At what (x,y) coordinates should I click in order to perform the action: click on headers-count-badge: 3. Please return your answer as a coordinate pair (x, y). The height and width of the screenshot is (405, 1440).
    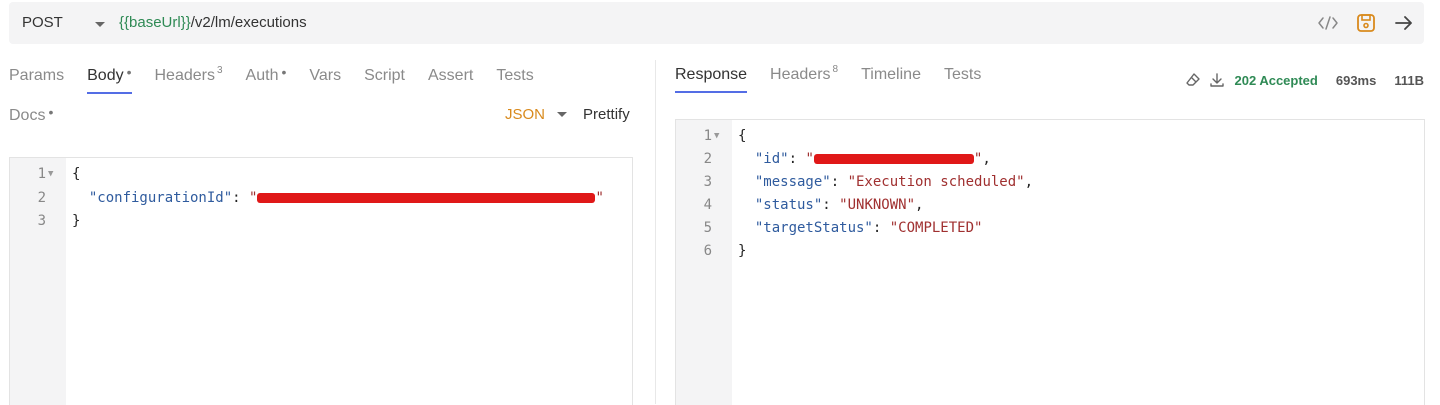
    Looking at the image, I should click on (219, 70).